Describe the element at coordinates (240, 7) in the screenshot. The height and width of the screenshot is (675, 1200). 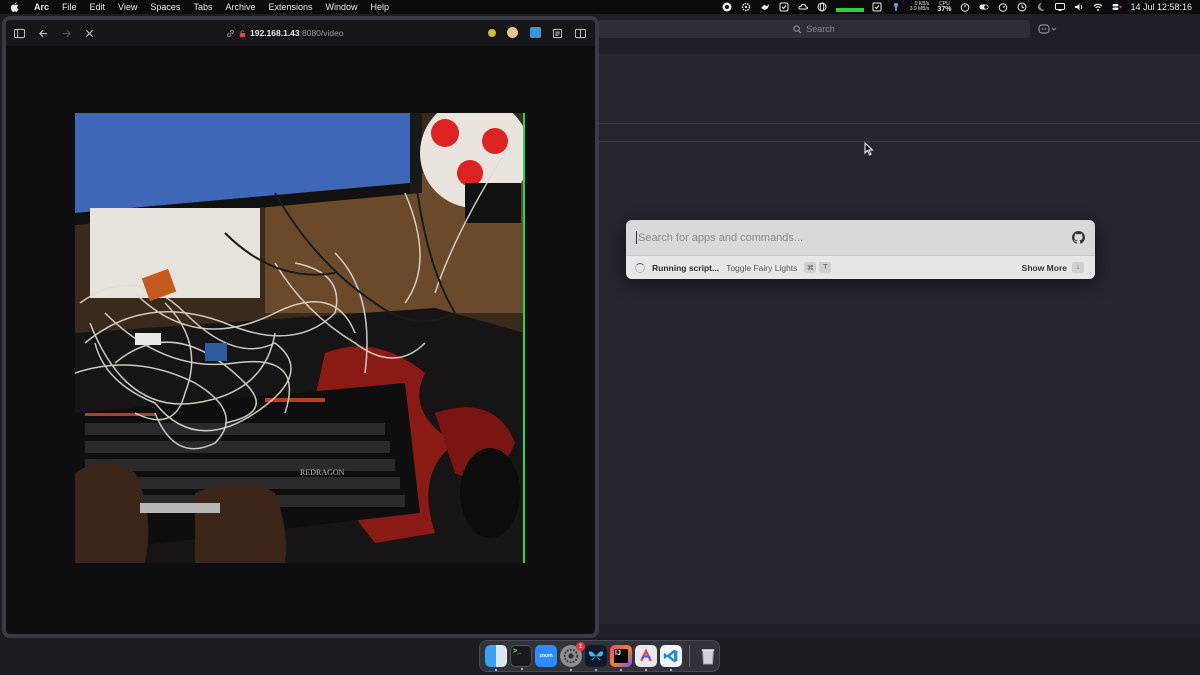
I see `menu-archive: Archive` at that location.